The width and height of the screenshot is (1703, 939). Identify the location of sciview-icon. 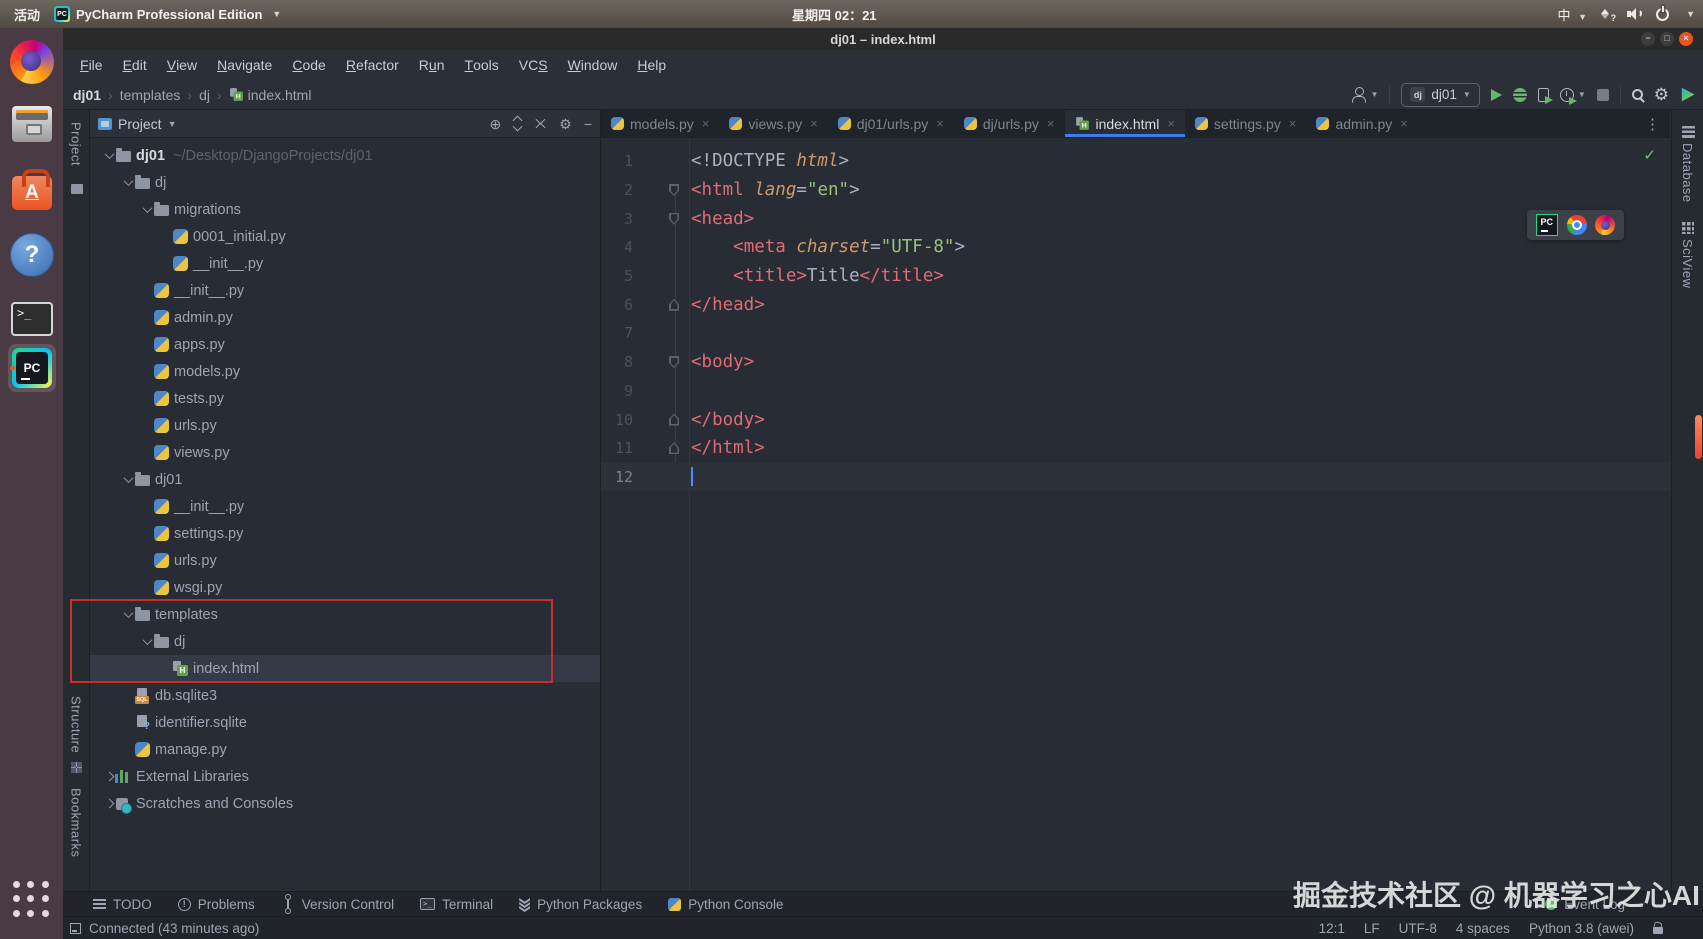
(1688, 228).